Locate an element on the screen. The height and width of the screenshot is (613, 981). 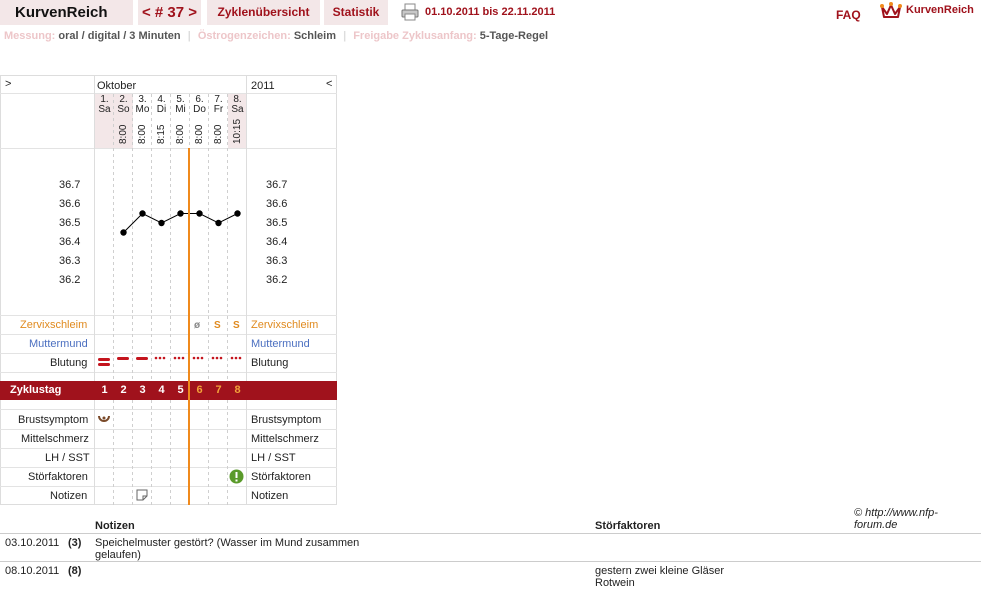
col-header-notes: Notizen is located at coordinates (115, 526).